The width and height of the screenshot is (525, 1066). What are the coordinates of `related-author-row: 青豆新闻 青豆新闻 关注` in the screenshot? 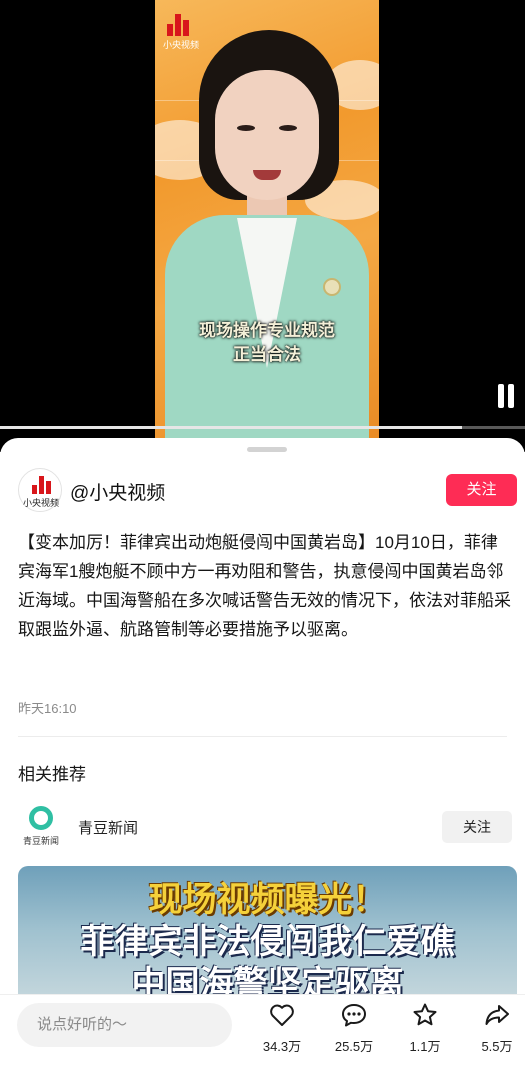 It's located at (265, 827).